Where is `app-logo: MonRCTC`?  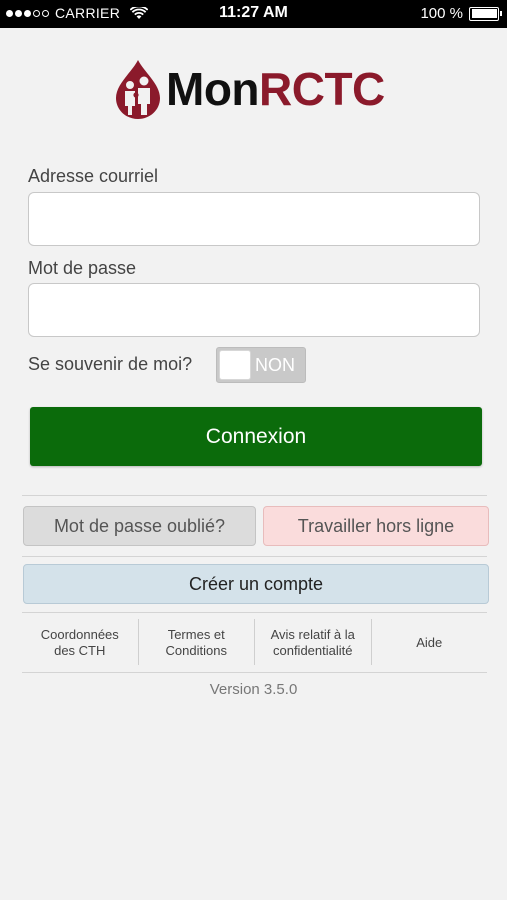 app-logo: MonRCTC is located at coordinates (248, 89).